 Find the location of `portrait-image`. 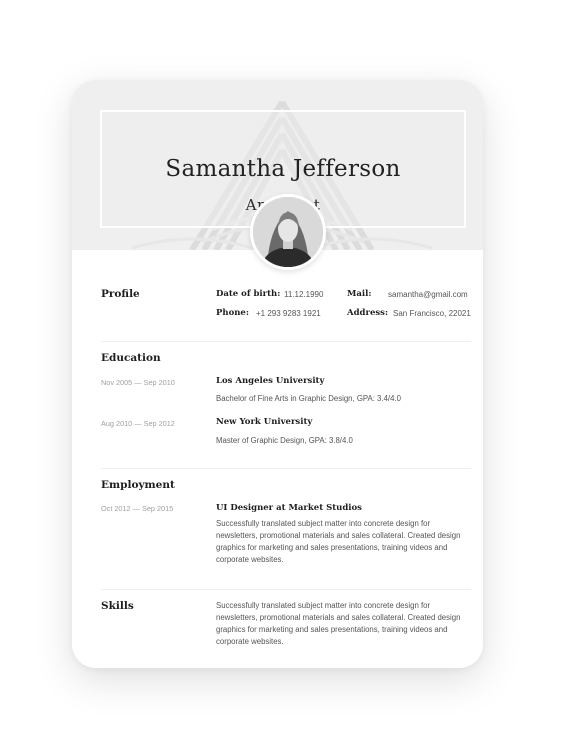

portrait-image is located at coordinates (288, 232).